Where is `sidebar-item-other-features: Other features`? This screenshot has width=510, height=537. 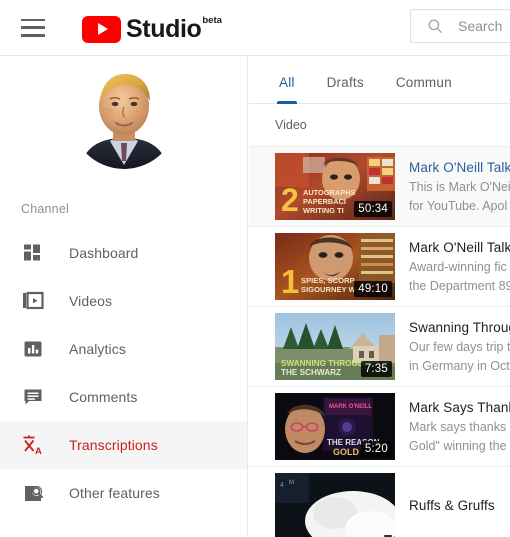 sidebar-item-other-features: Other features is located at coordinates (123, 493).